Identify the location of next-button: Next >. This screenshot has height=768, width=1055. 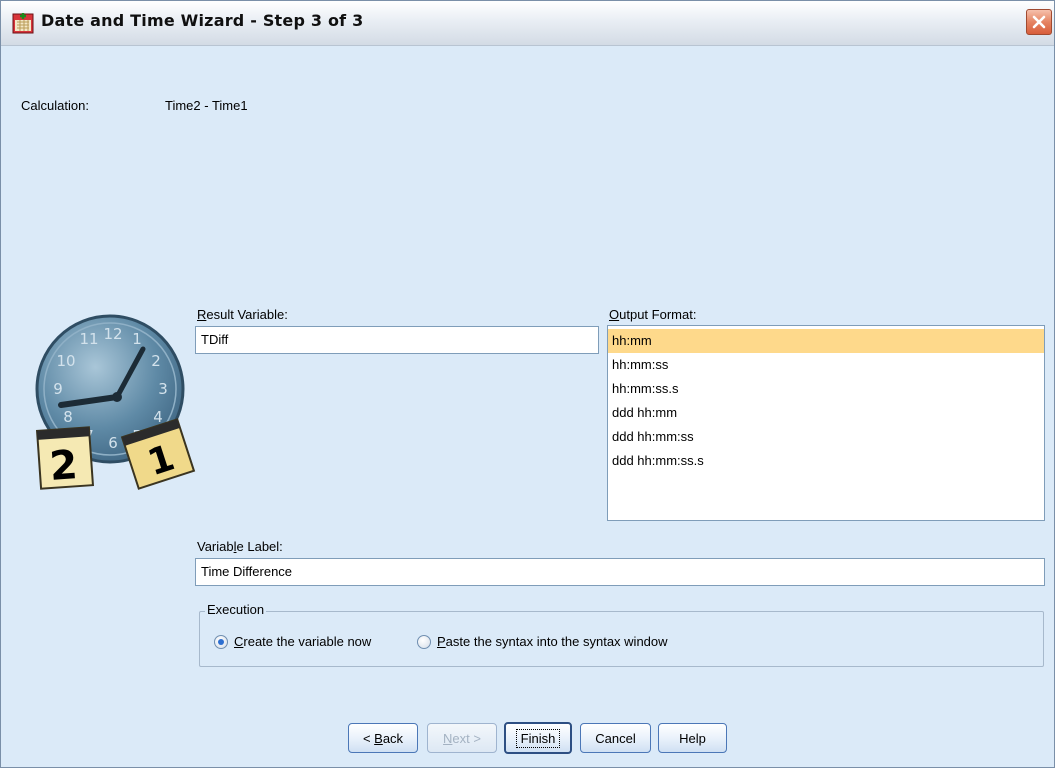
(462, 738).